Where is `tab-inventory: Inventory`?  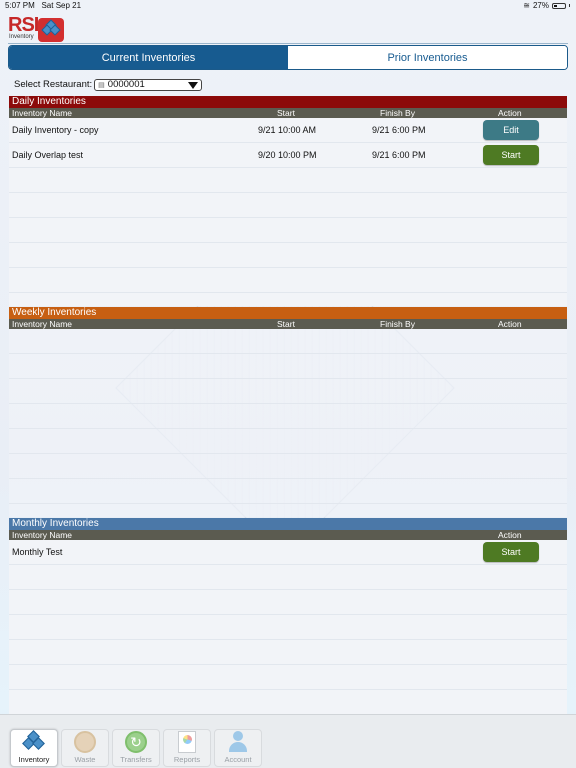 tab-inventory: Inventory is located at coordinates (34, 748).